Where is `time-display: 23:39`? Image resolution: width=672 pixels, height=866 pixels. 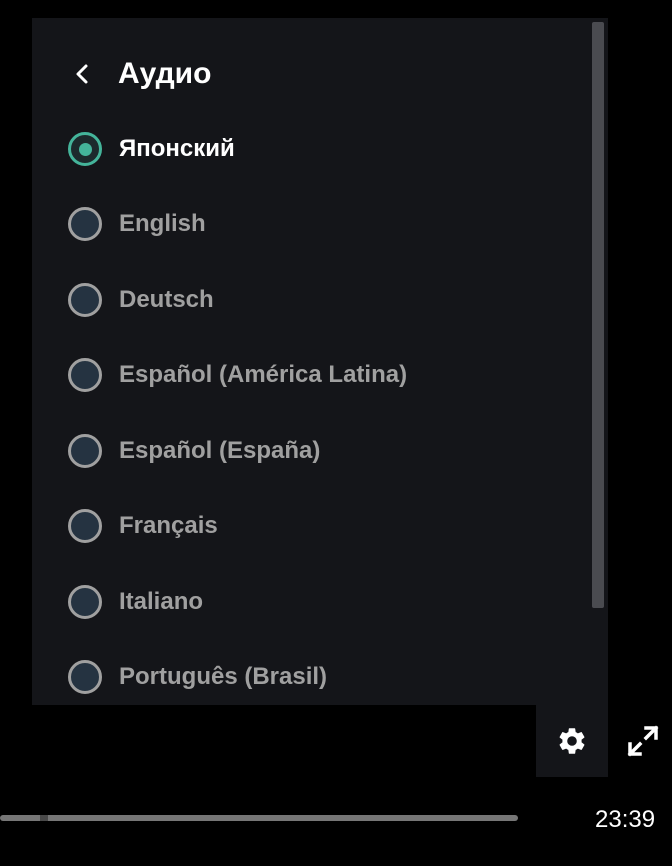 time-display: 23:39 is located at coordinates (625, 819).